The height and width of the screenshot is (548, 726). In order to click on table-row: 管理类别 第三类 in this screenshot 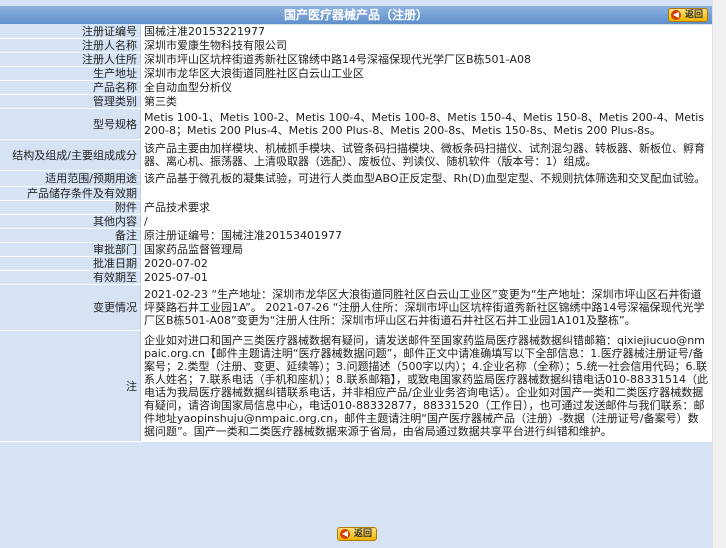, I will do `click(356, 102)`.